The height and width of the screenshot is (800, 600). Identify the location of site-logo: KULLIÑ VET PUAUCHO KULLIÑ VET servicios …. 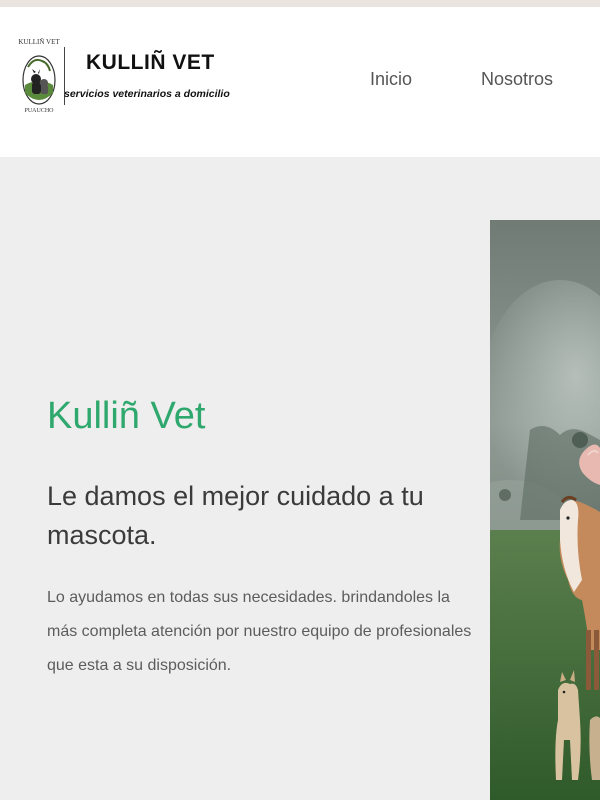
(121, 79).